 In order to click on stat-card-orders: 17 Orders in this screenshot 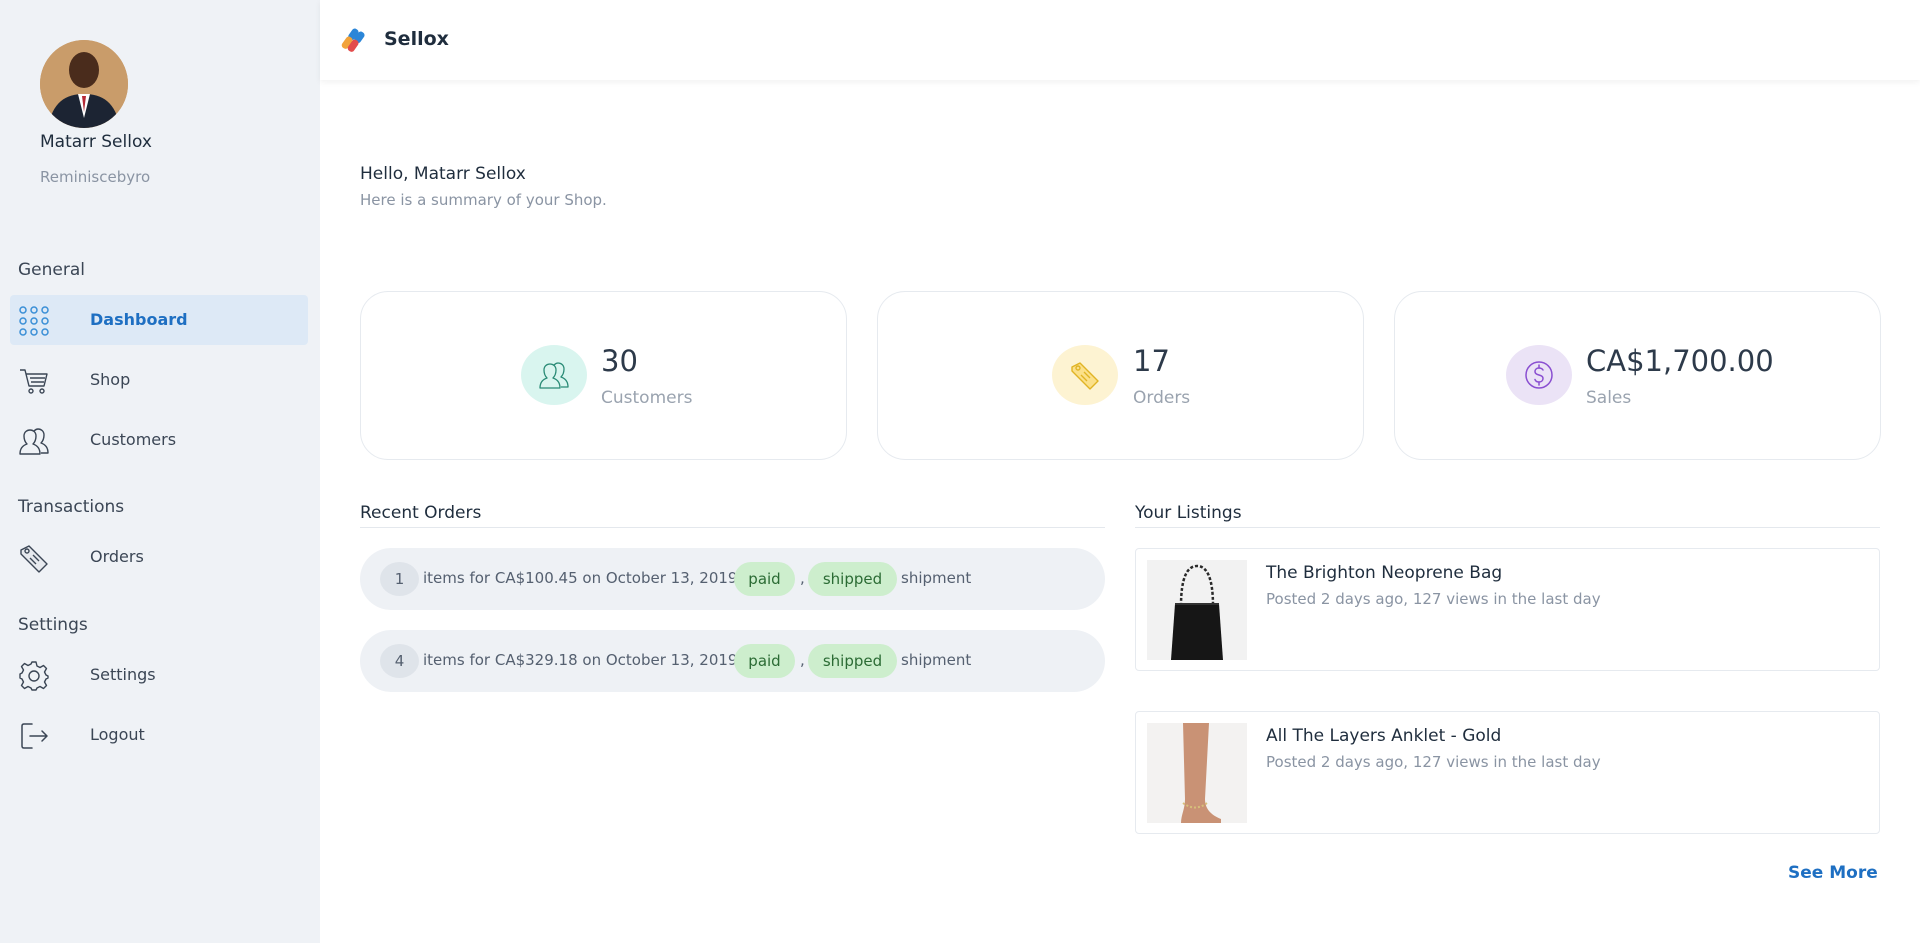, I will do `click(1120, 375)`.